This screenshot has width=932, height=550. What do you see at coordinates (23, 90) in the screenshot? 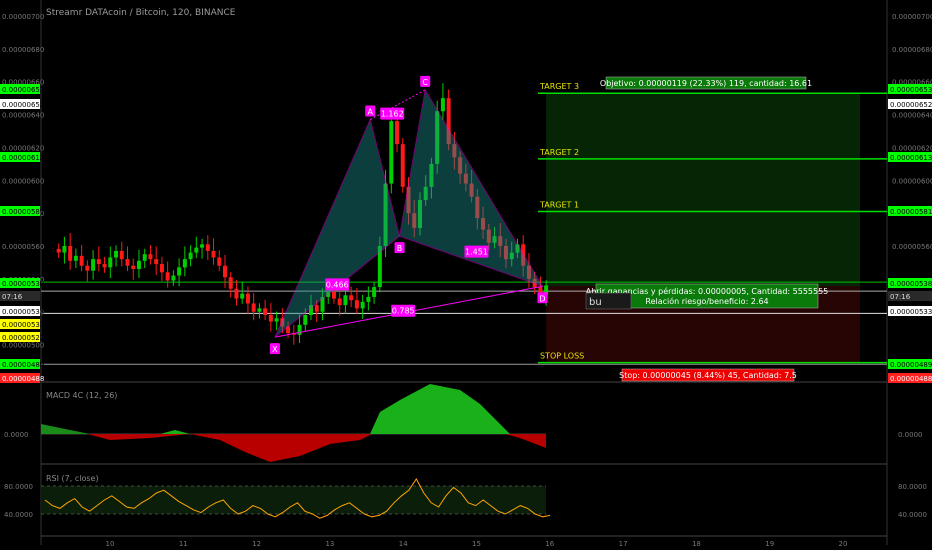
I see `price-tag-left-text: 0.00000653` at bounding box center [23, 90].